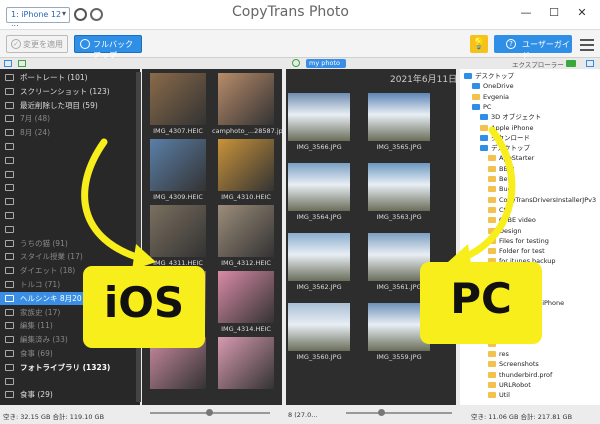  What do you see at coordinates (518, 241) in the screenshot?
I see `explorer-folder-item: Files for testing` at bounding box center [518, 241].